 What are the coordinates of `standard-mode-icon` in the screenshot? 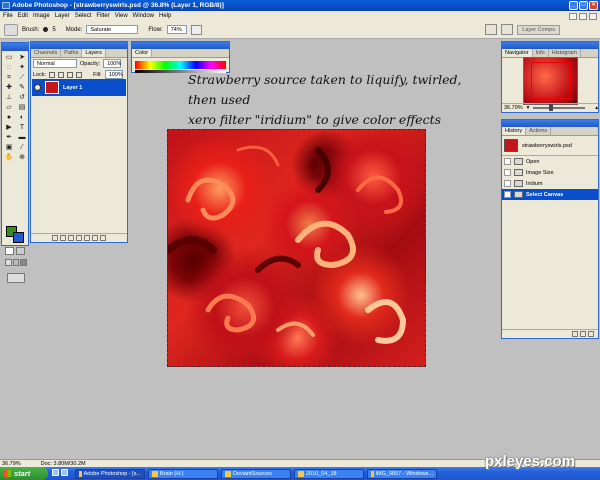 It's located at (9, 251).